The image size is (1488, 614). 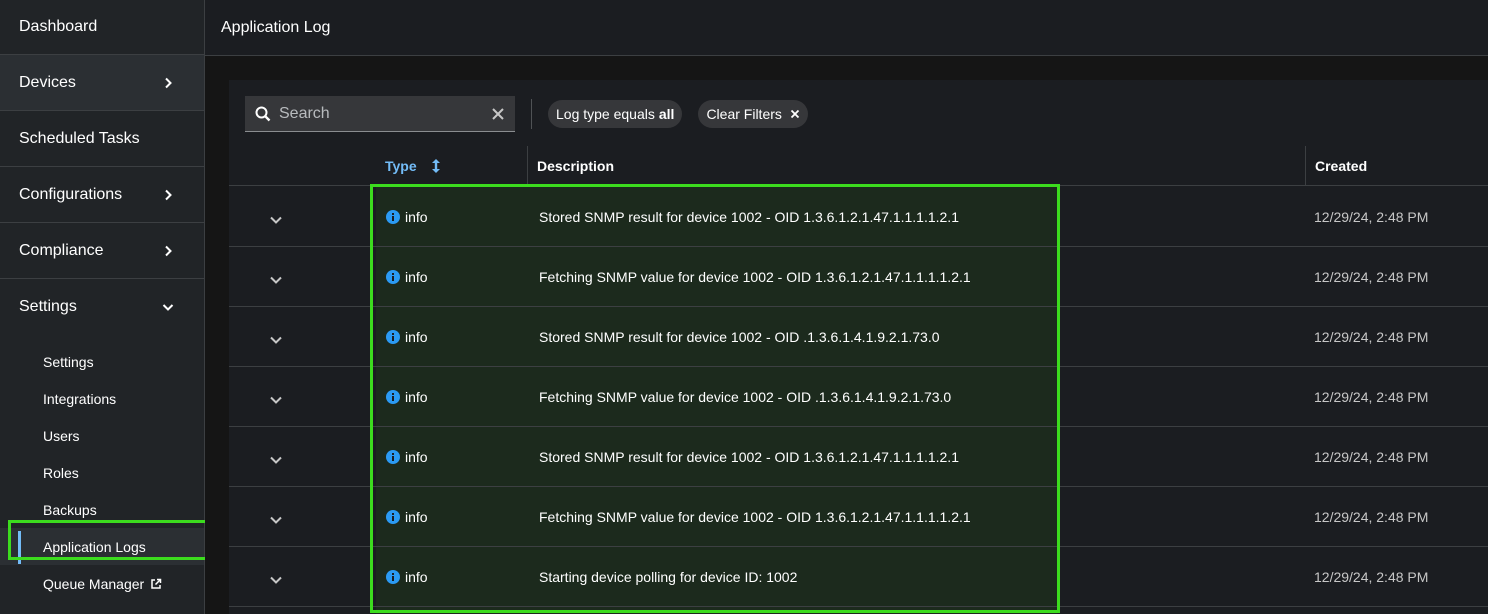 What do you see at coordinates (605, 114) in the screenshot?
I see `filter-chip-prefix: Log type equals` at bounding box center [605, 114].